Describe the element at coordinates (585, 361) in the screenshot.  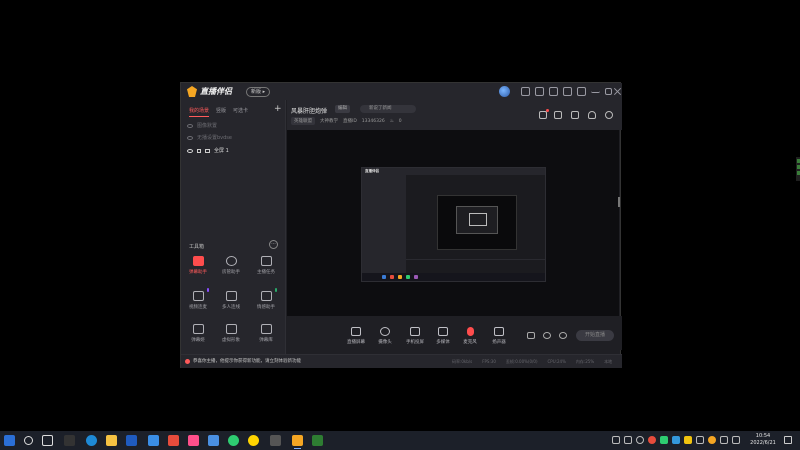
I see `memory-stat: 内存:25%` at that location.